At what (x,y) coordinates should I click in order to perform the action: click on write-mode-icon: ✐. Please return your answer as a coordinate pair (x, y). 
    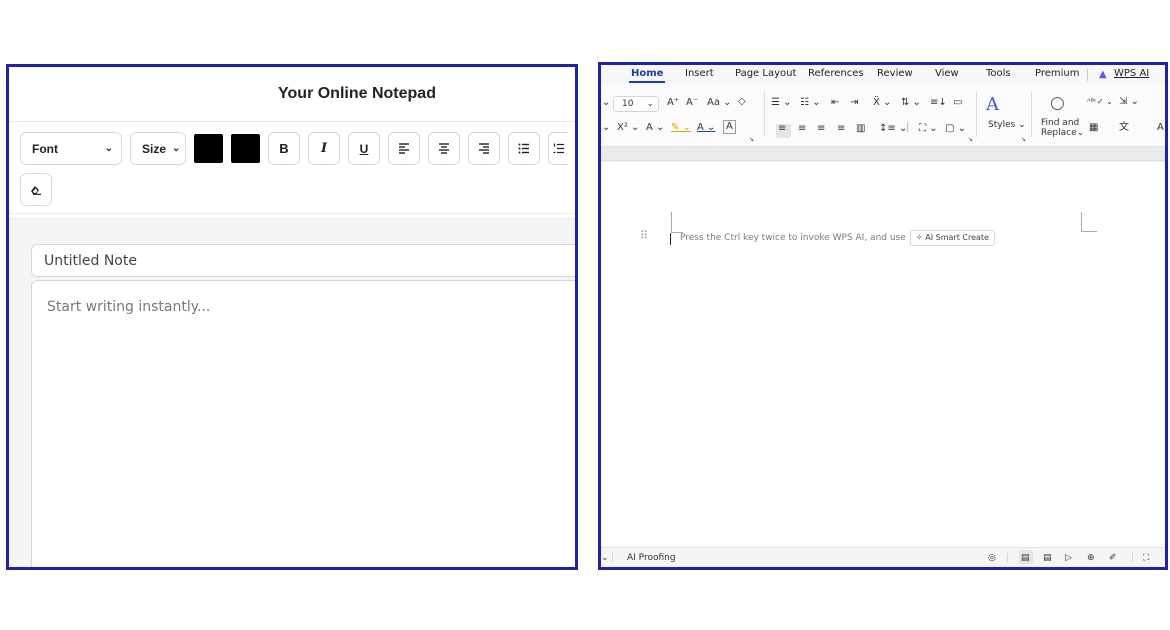
    Looking at the image, I should click on (1113, 558).